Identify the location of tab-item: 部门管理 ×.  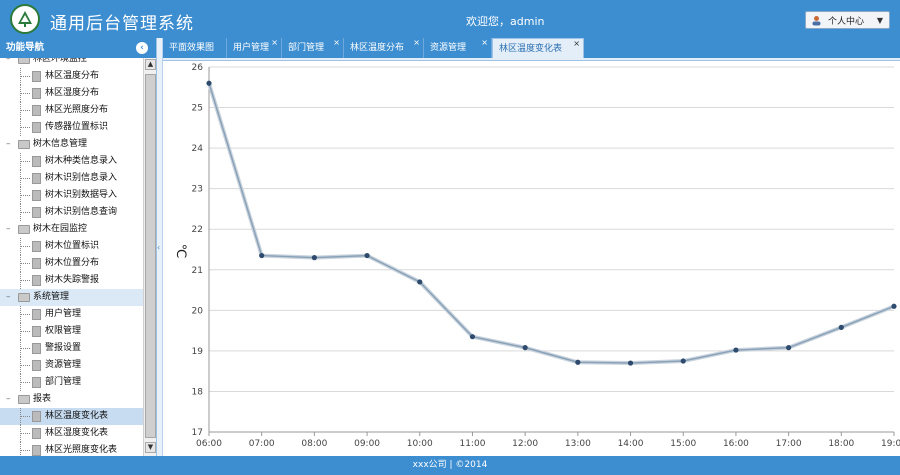
(313, 48).